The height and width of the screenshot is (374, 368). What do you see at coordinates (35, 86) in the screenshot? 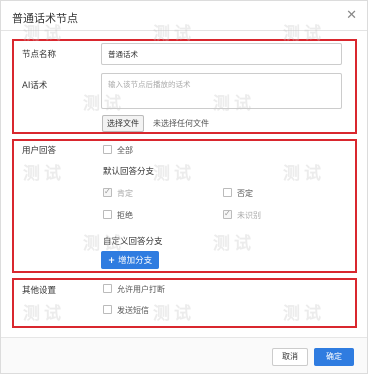
I see `ai-script-label: AI话术` at bounding box center [35, 86].